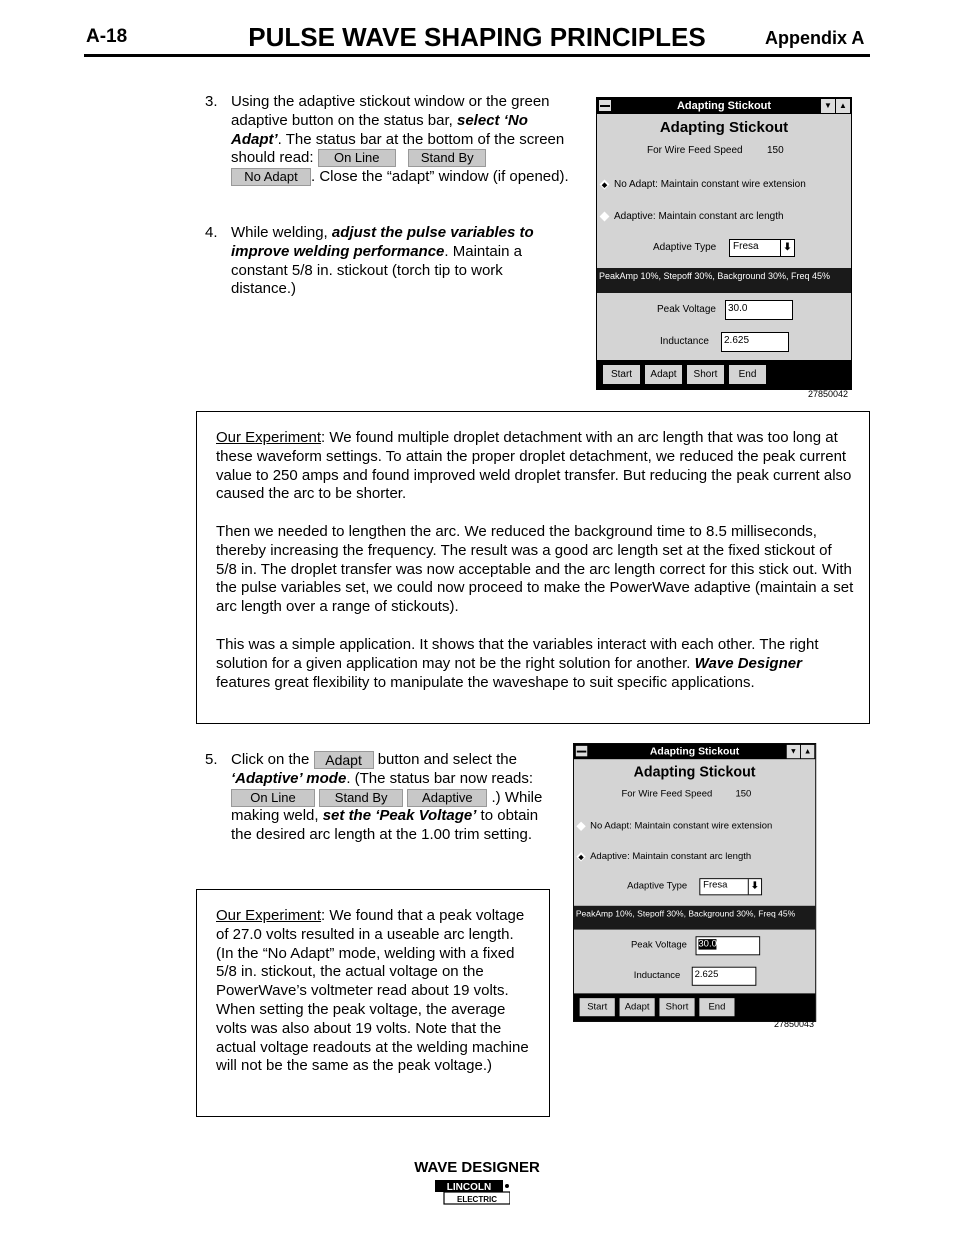 This screenshot has width=954, height=1235. I want to click on svg-text: LINCOLN, so click(469, 1187).